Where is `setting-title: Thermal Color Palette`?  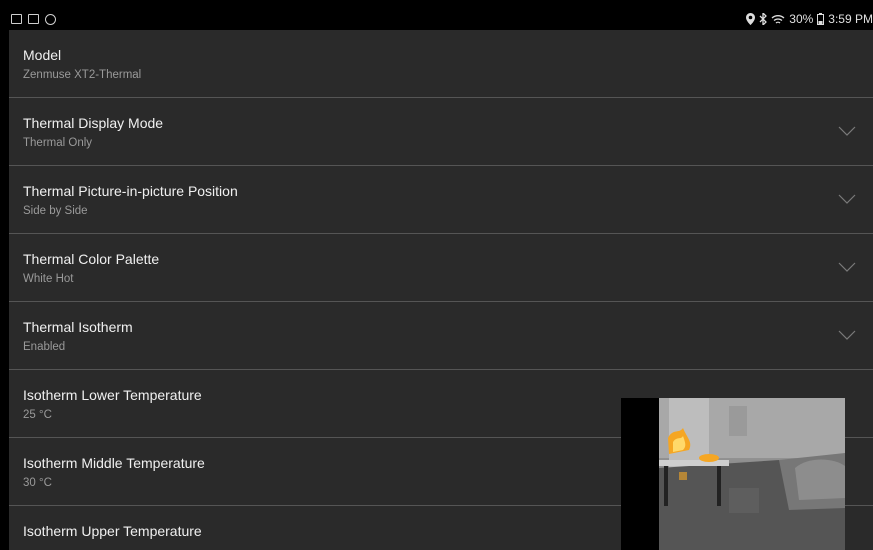 setting-title: Thermal Color Palette is located at coordinates (91, 259).